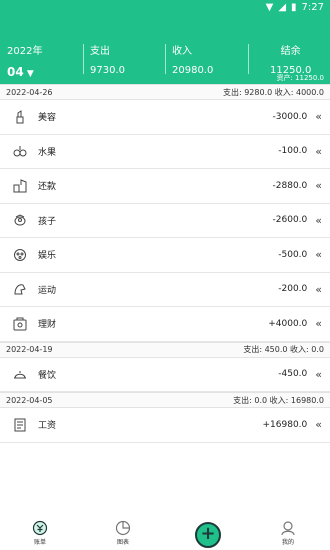 This screenshot has width=330, height=550. Describe the element at coordinates (165, 535) in the screenshot. I see `bottom-tab-bar: 账单 图表 + 我的` at that location.